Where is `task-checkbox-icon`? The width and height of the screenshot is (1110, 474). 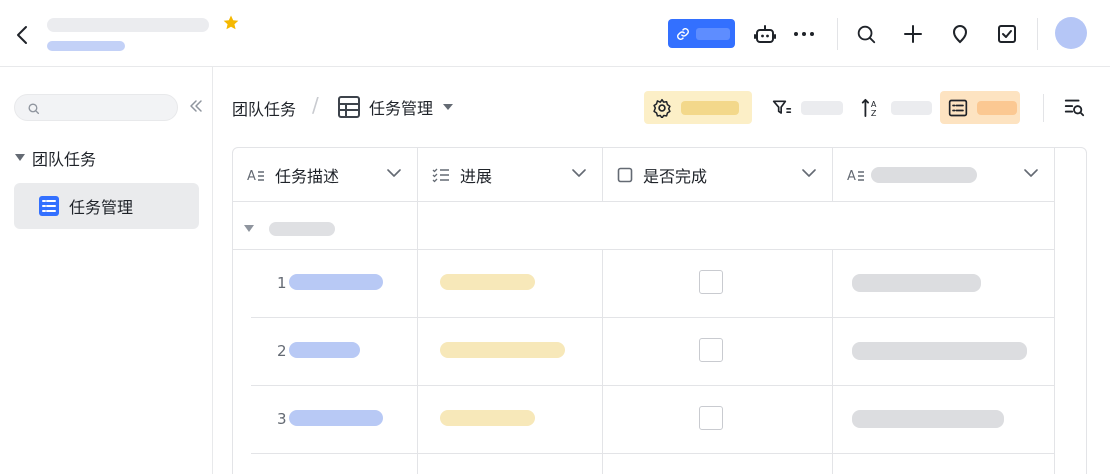
task-checkbox-icon is located at coordinates (1007, 34).